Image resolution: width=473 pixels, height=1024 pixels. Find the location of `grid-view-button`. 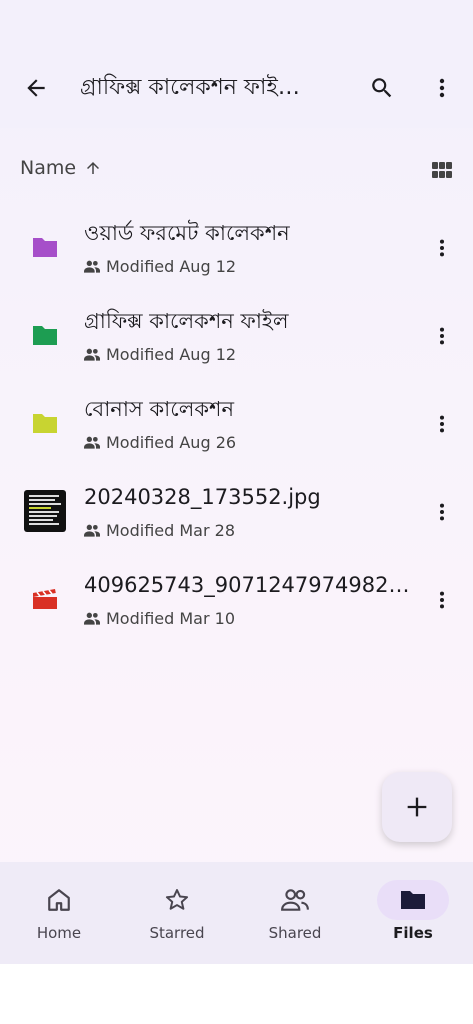

grid-view-button is located at coordinates (442, 170).